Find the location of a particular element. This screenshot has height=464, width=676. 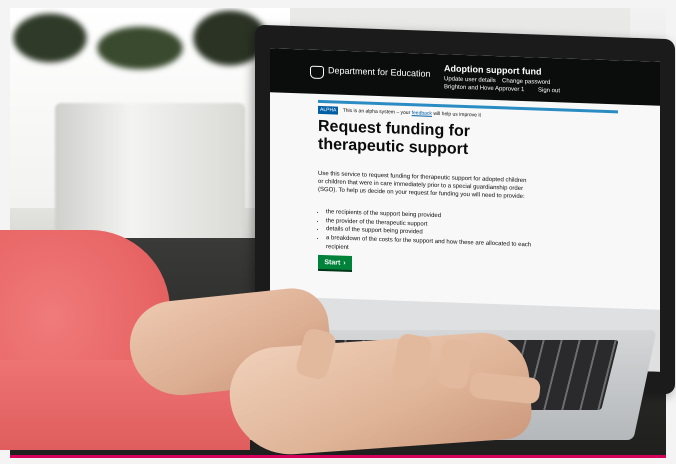

header-link-signout: Sign out is located at coordinates (549, 91).